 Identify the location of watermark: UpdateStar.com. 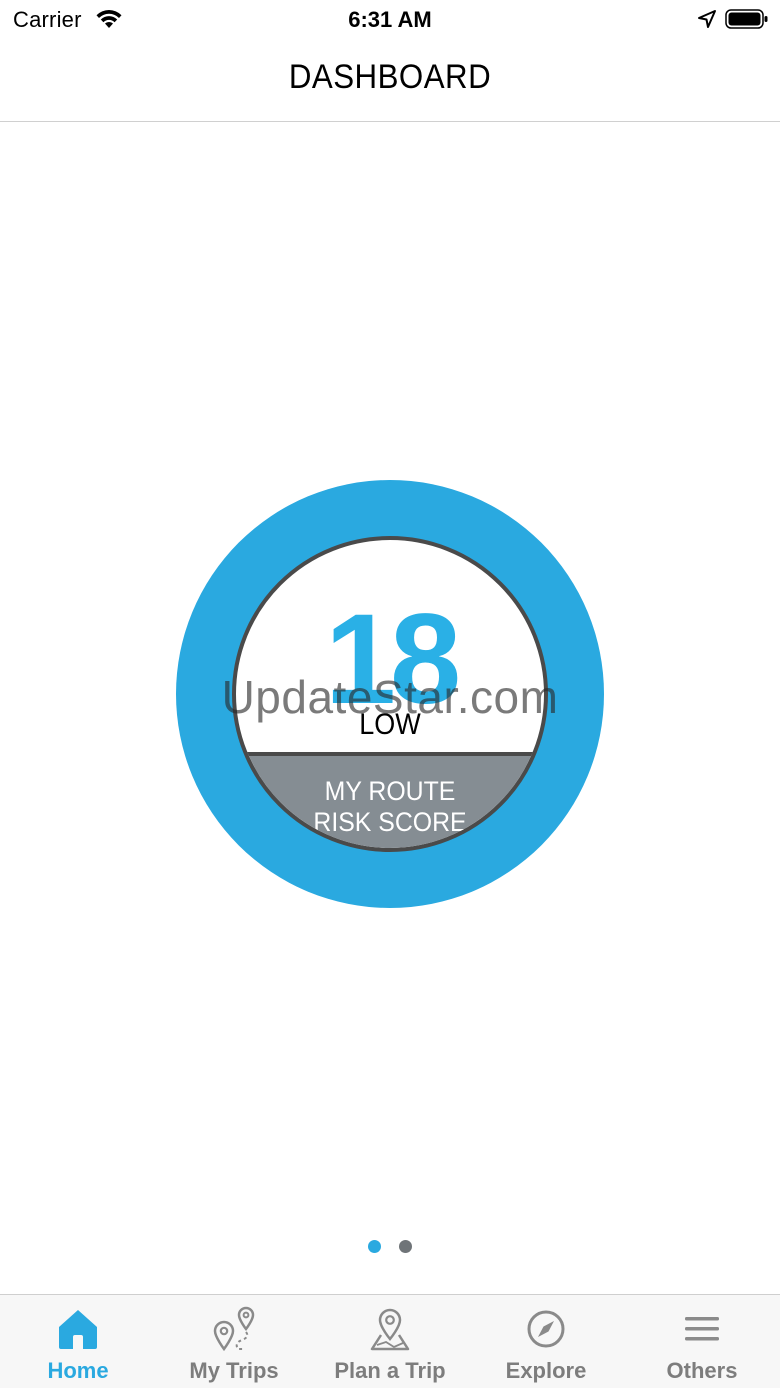
(390, 697).